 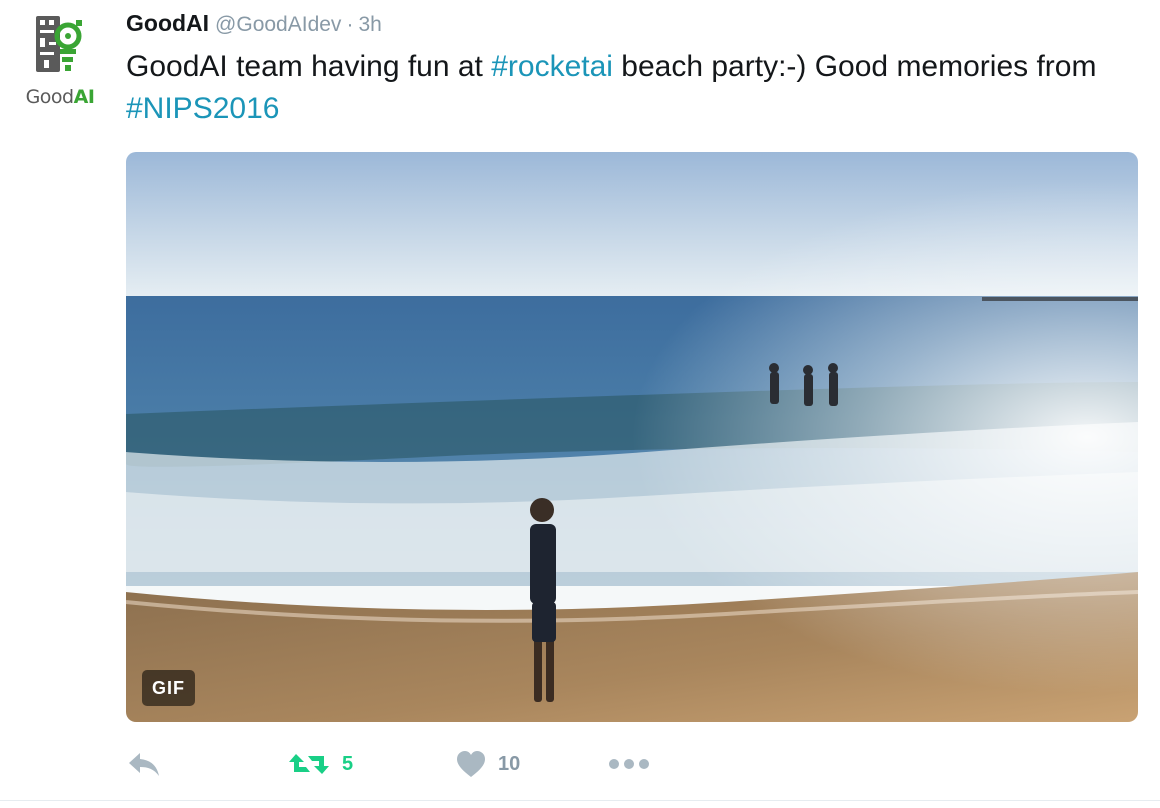 I want to click on avatar-wordmark: GoodAI, so click(x=60, y=97).